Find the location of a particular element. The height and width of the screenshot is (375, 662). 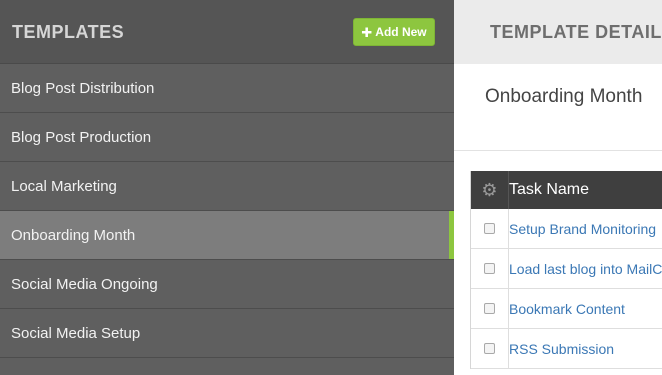

task-name-column-header: Task Name is located at coordinates (549, 190).